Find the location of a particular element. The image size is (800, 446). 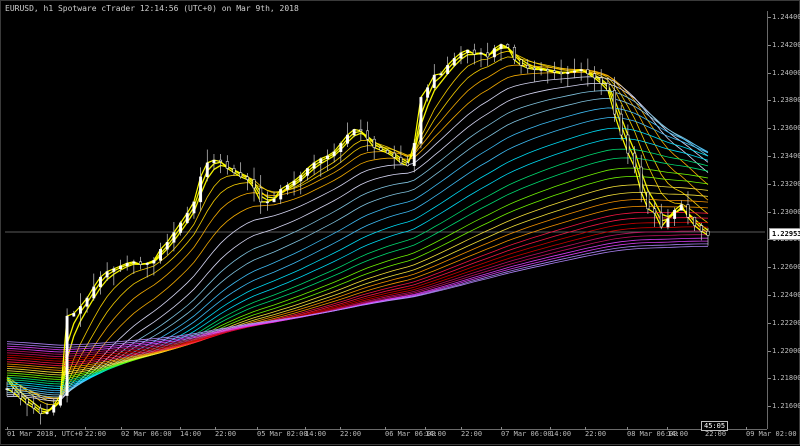

price-axis-label: 1.24200 is located at coordinates (786, 44).